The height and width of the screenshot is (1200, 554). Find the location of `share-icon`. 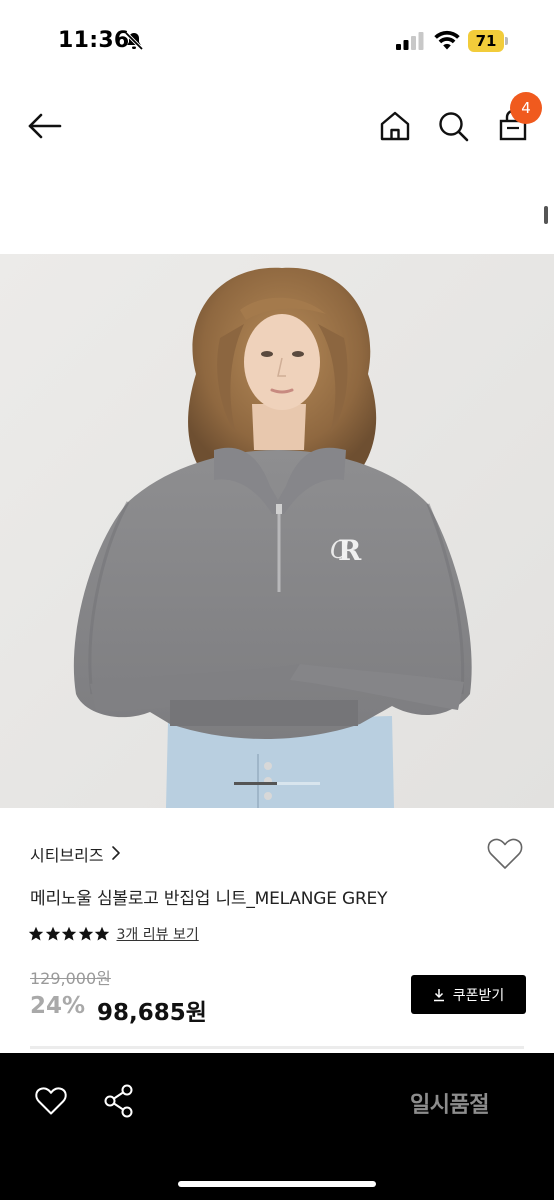

share-icon is located at coordinates (118, 1101).